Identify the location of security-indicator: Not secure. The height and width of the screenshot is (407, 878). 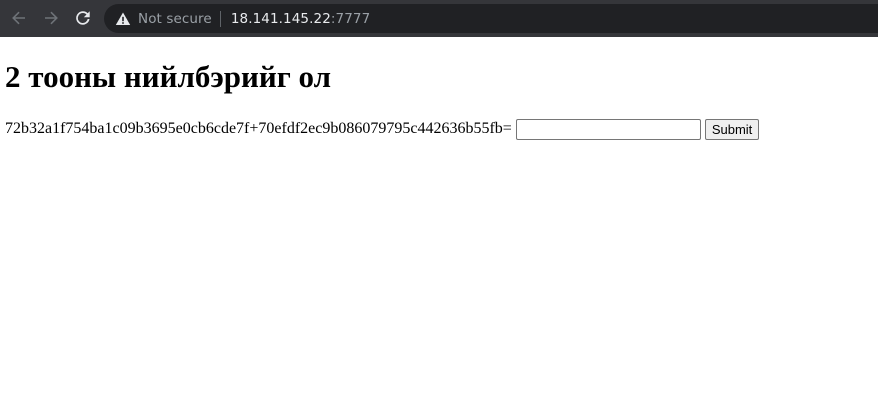
(163, 18).